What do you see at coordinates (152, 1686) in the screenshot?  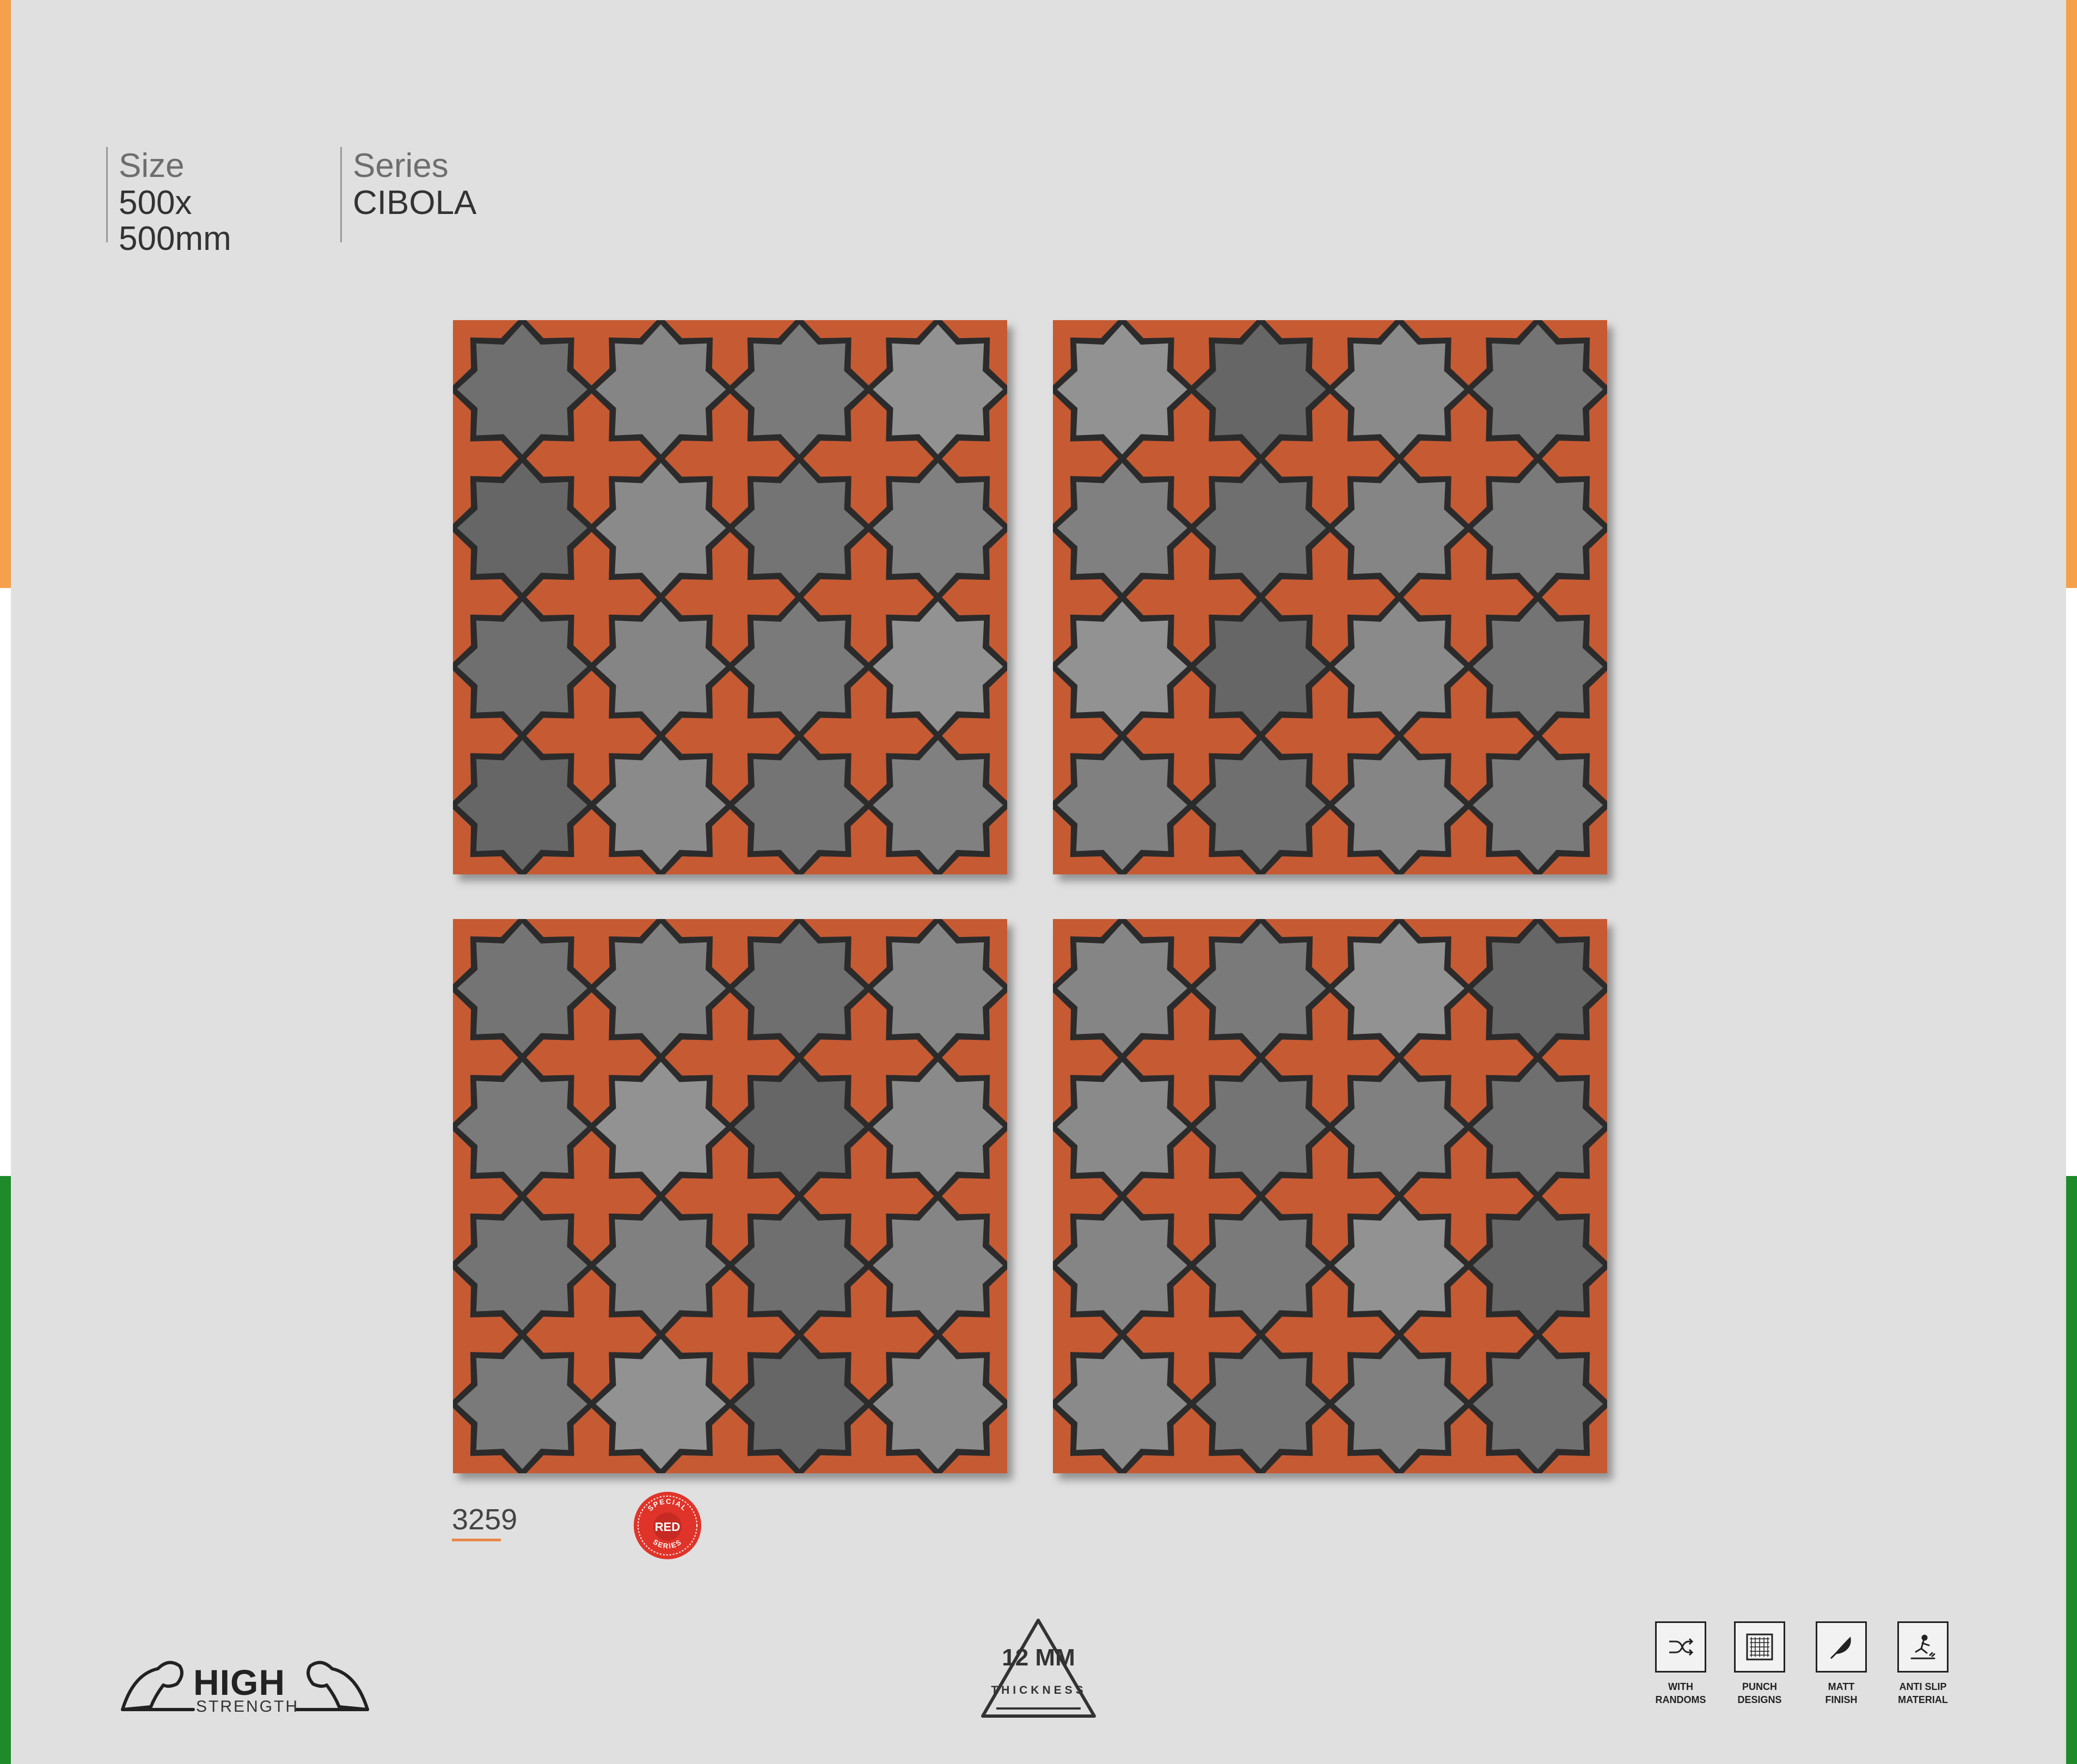 I see `left-arm-icon` at bounding box center [152, 1686].